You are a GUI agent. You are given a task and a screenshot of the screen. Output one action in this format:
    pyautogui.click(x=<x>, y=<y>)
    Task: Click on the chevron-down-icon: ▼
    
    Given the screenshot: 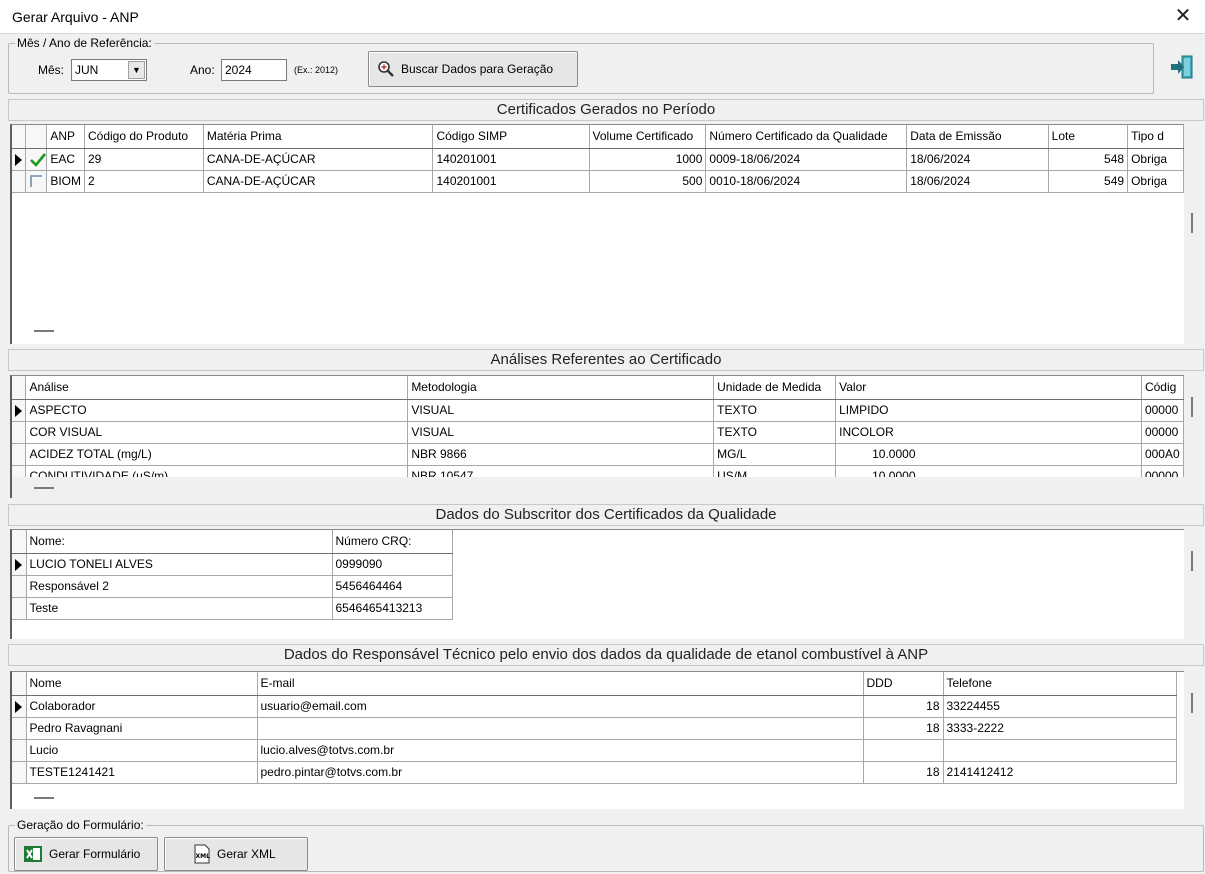 What is the action you would take?
    pyautogui.click(x=136, y=70)
    